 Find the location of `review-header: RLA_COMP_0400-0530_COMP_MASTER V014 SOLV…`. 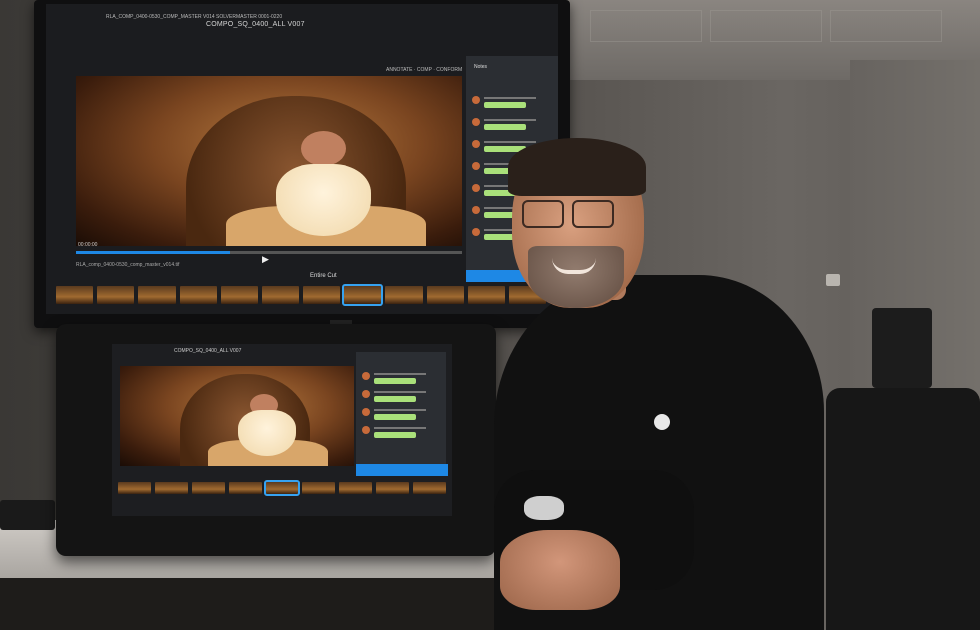

review-header: RLA_COMP_0400-0530_COMP_MASTER V014 SOLV… is located at coordinates (256, 38).